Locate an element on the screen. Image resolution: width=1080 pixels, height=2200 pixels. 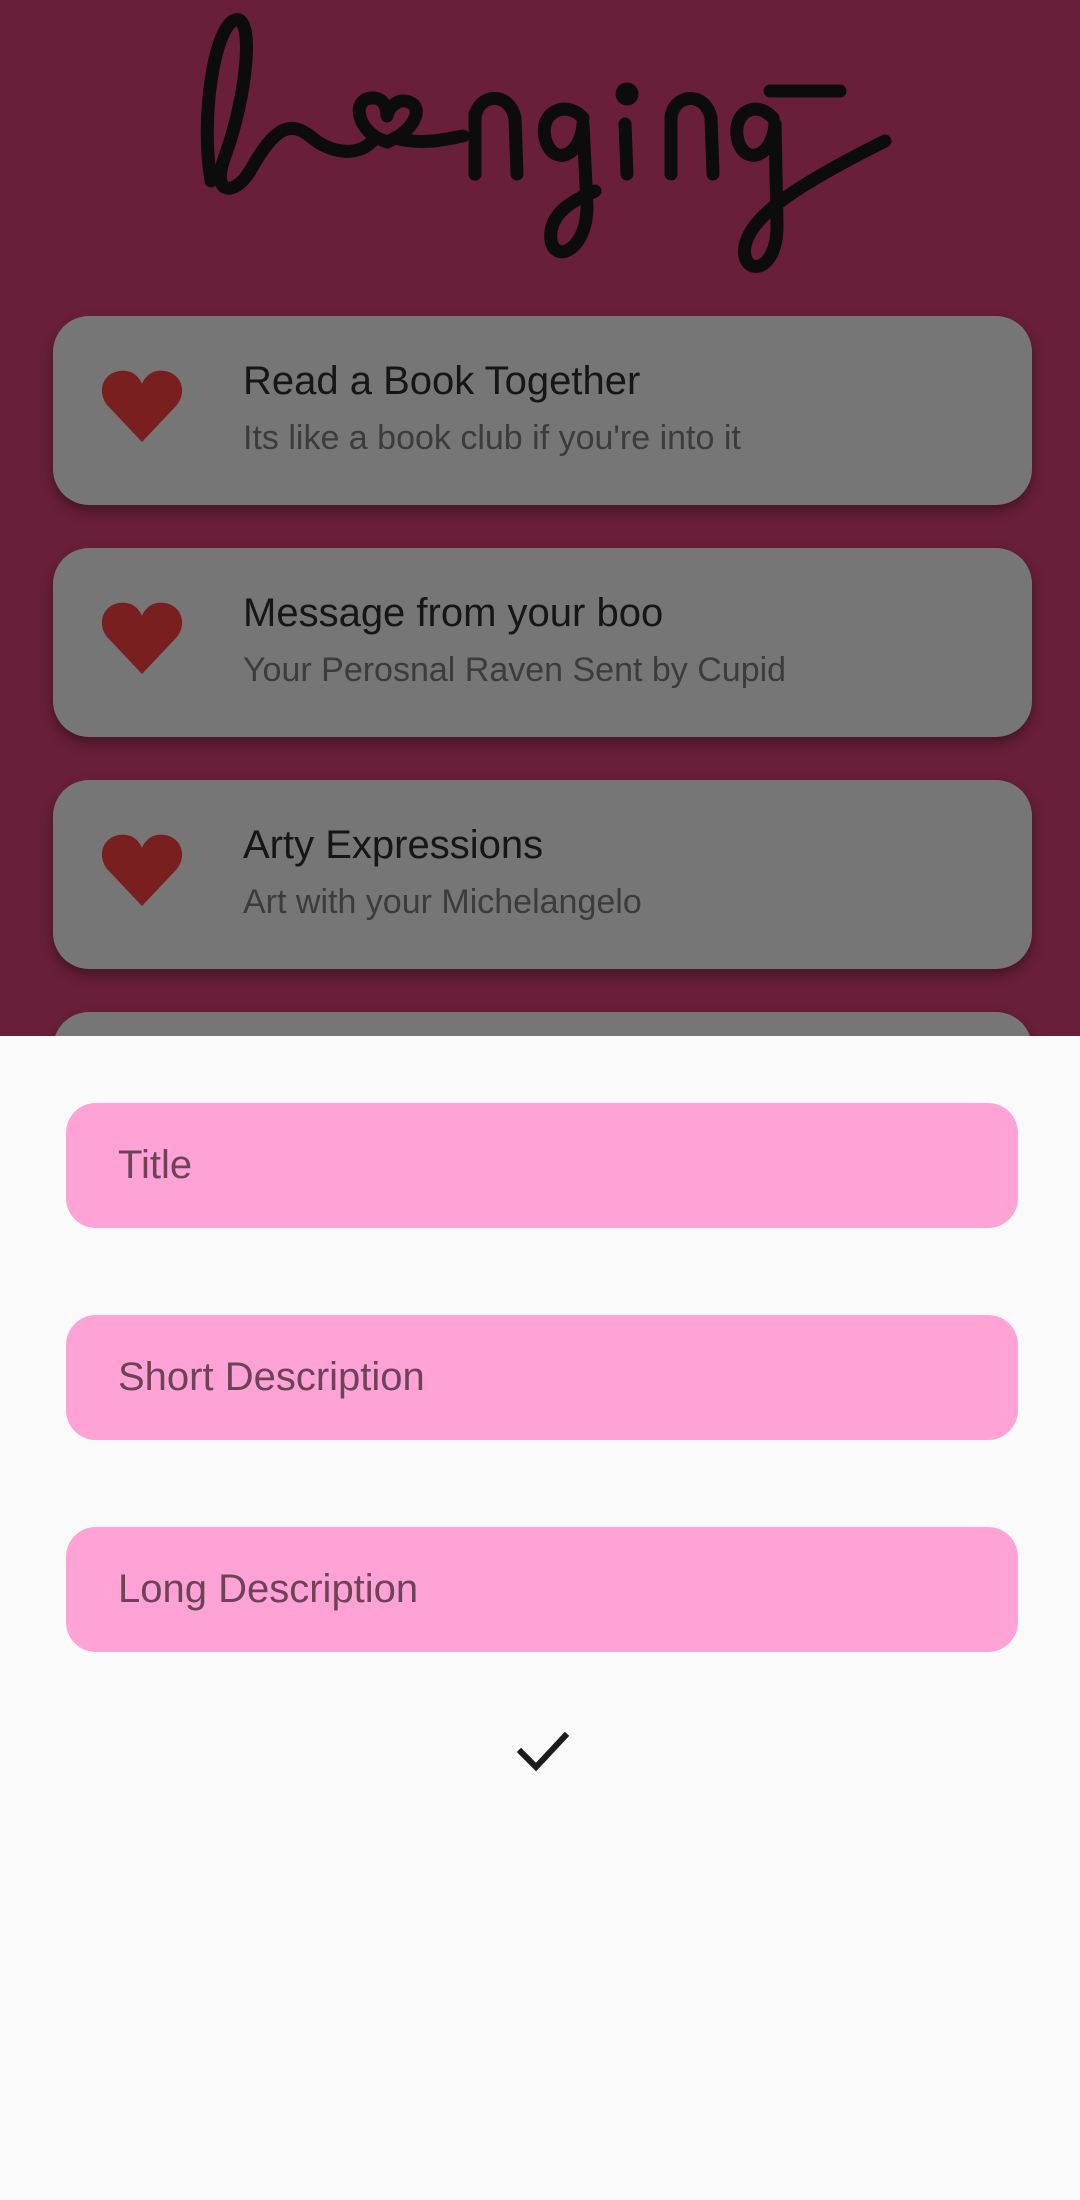
submit-button is located at coordinates (542, 1750).